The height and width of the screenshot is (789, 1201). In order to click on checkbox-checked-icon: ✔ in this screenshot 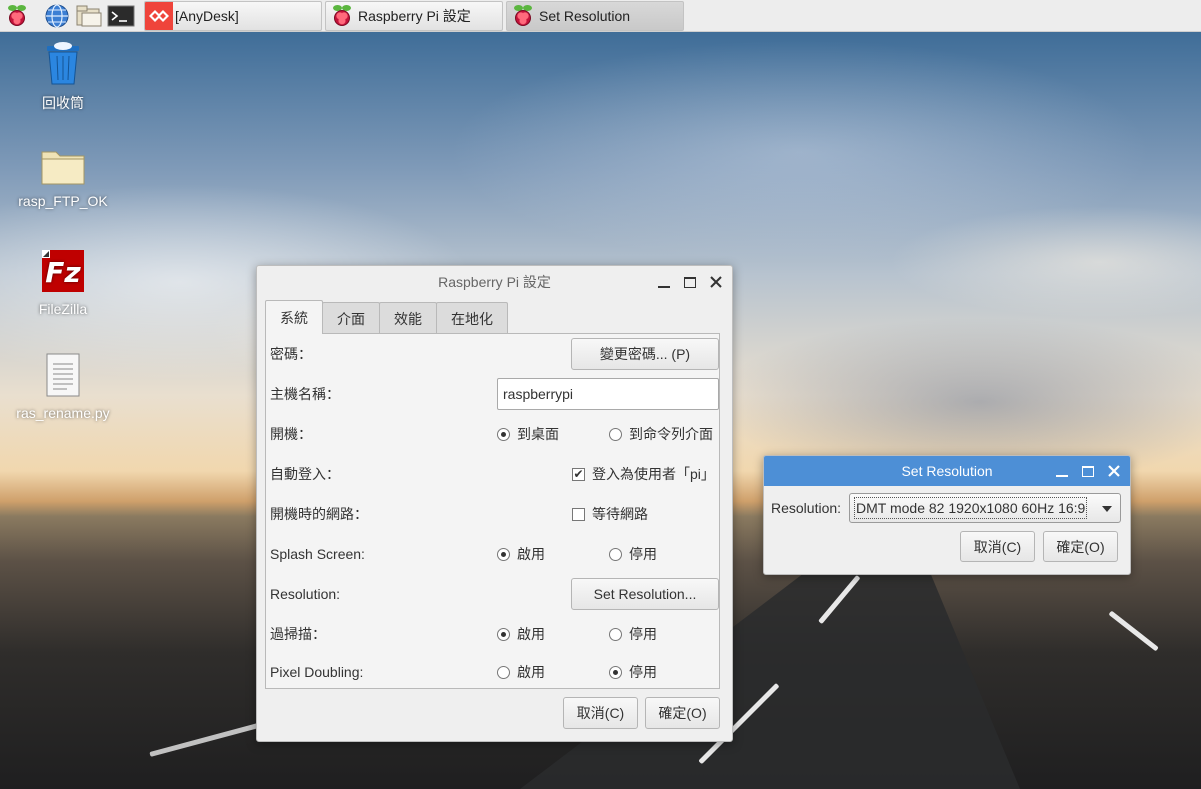, I will do `click(578, 473)`.